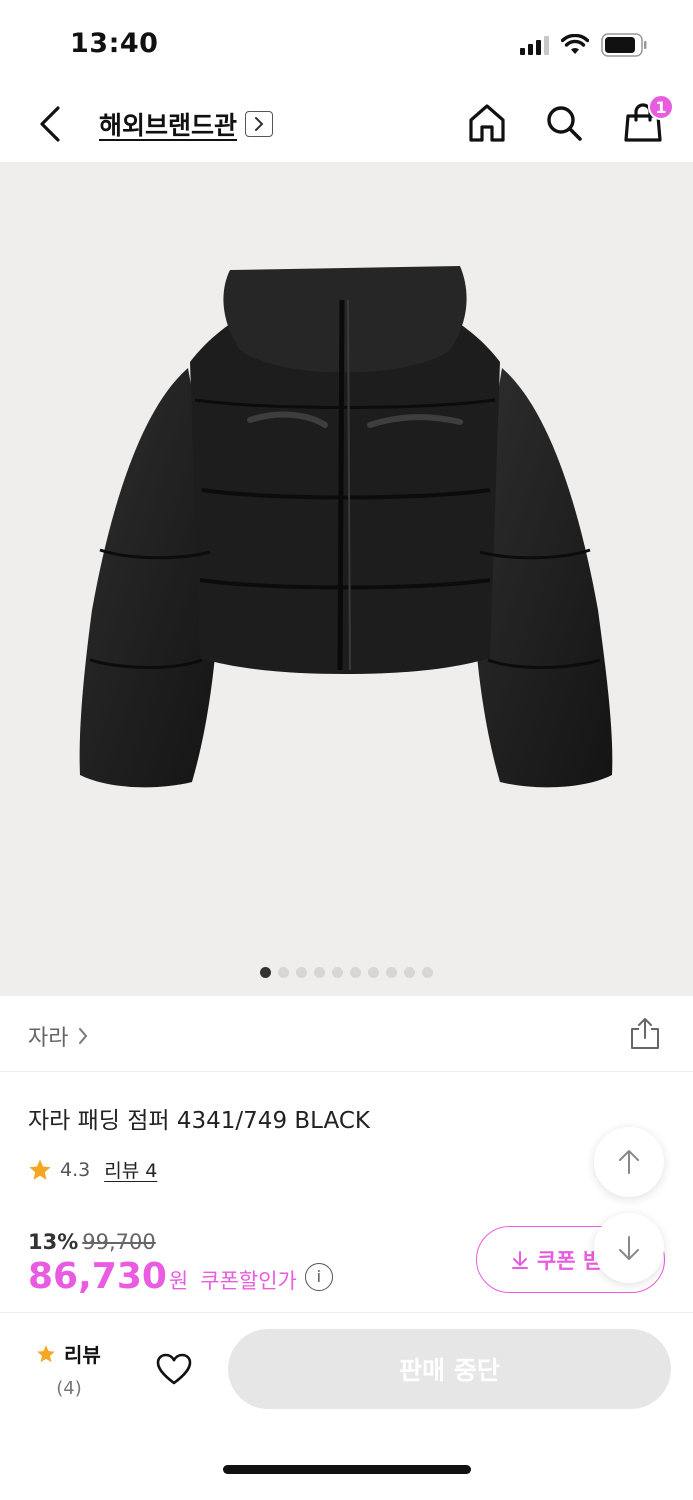  What do you see at coordinates (347, 1469) in the screenshot?
I see `home-indicator` at bounding box center [347, 1469].